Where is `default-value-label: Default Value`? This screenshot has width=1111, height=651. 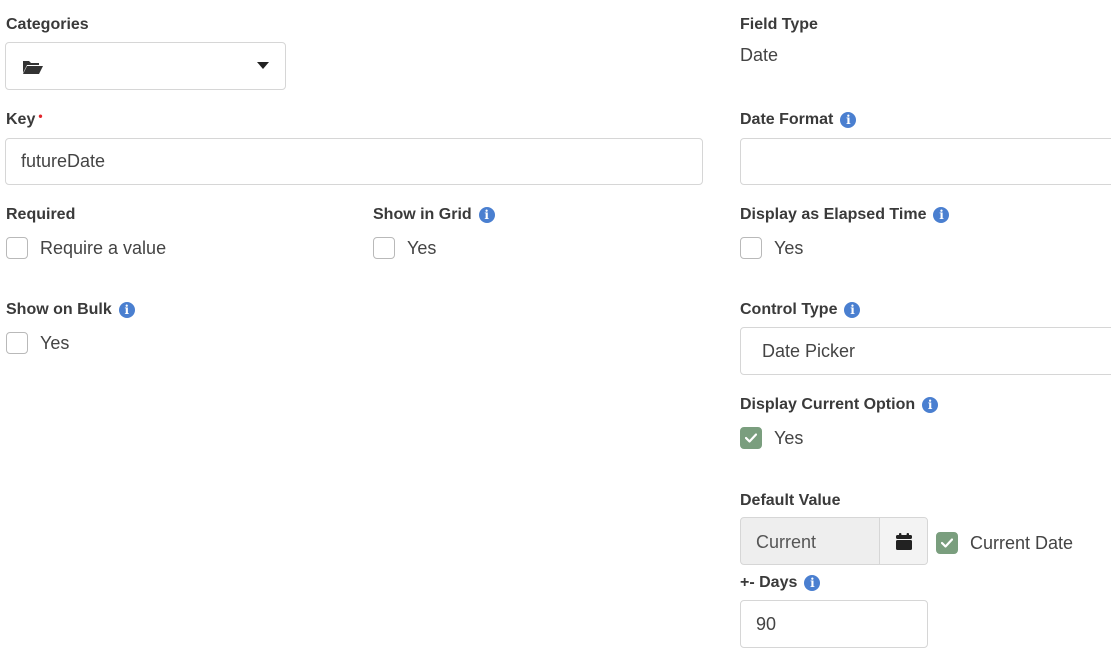
default-value-label: Default Value is located at coordinates (790, 500).